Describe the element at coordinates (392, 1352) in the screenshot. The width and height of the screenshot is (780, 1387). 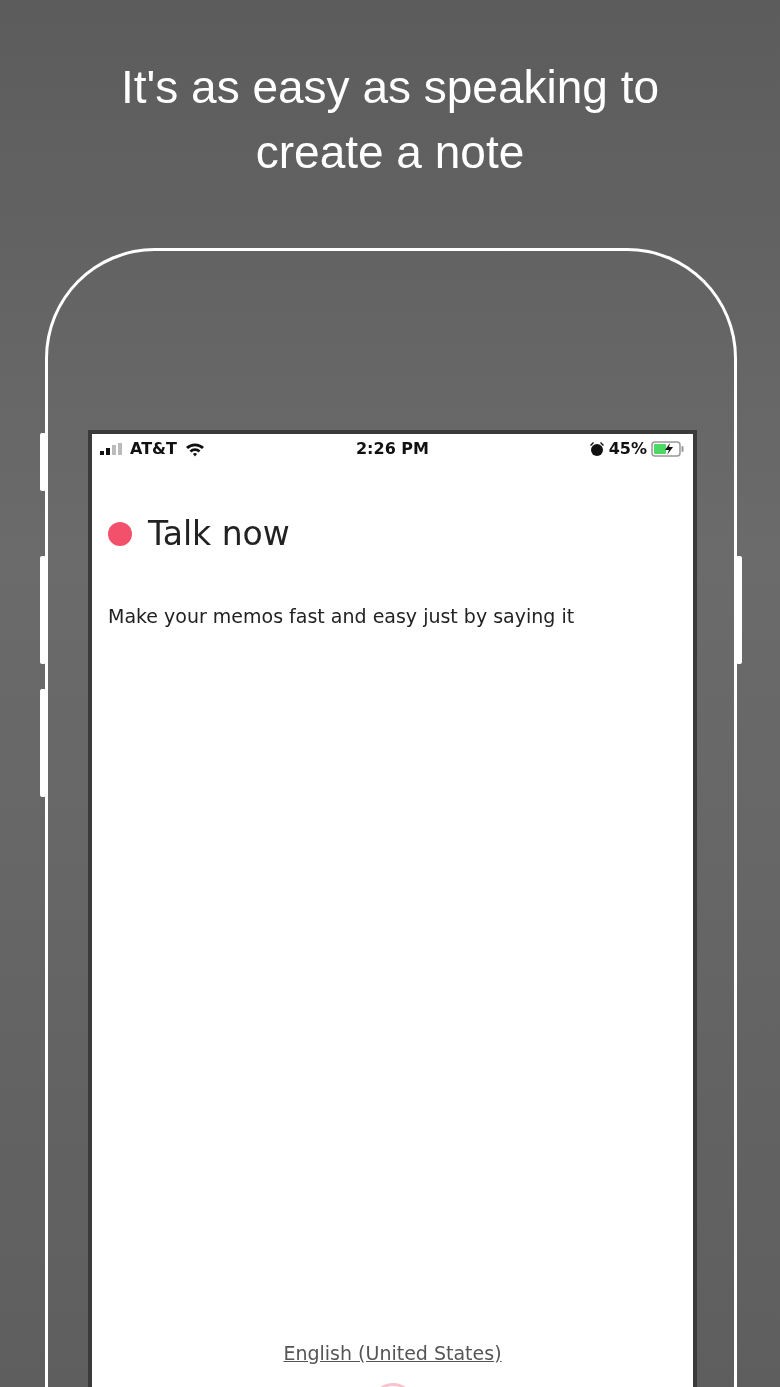
I see `language-link: English (United States)` at that location.